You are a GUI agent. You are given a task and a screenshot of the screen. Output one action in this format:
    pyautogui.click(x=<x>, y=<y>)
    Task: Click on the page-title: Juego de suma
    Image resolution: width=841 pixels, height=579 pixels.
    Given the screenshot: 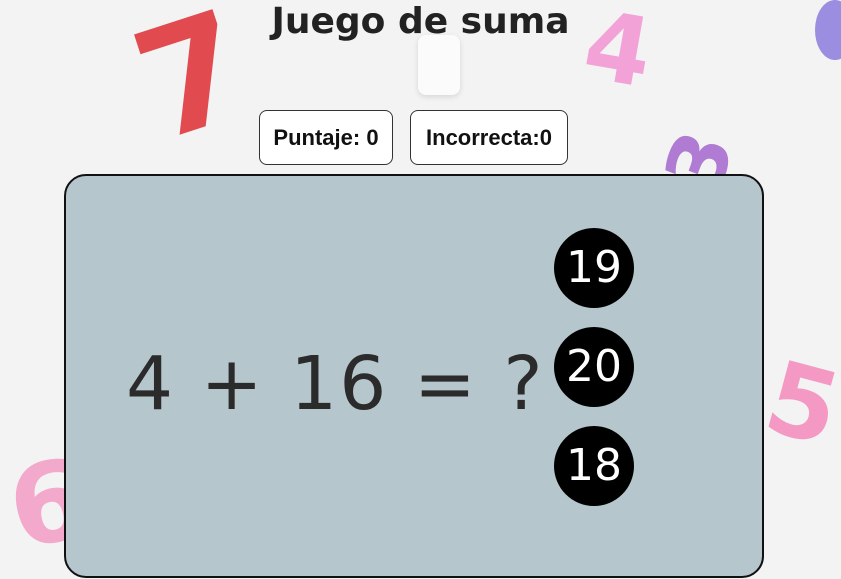 What is the action you would take?
    pyautogui.click(x=420, y=21)
    